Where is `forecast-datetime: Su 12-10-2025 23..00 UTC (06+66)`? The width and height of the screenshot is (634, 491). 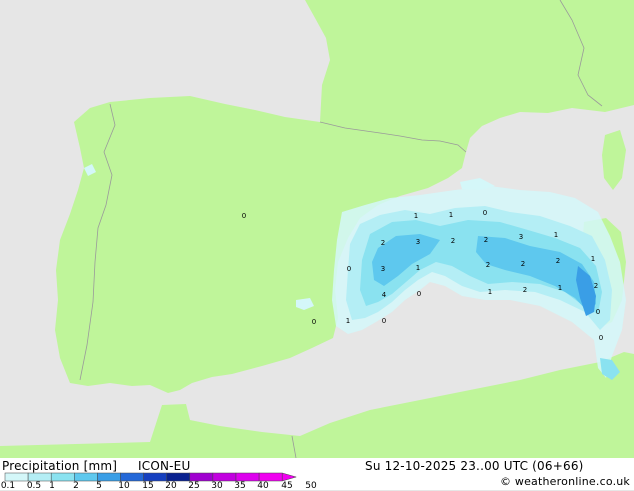 forecast-datetime: Su 12-10-2025 23..00 UTC (06+66) is located at coordinates (474, 466).